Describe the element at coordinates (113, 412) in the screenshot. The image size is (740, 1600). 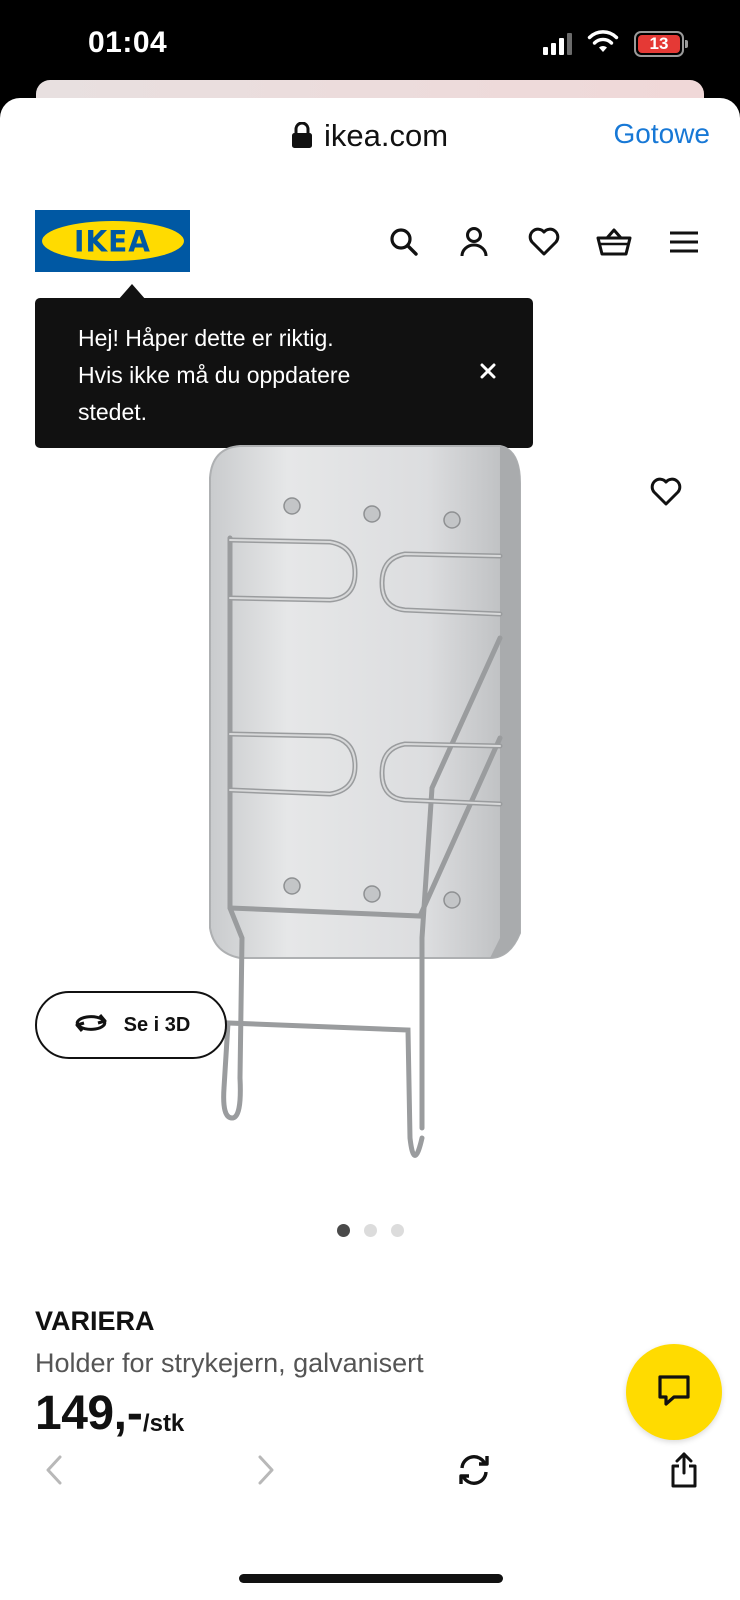
I see `tooltip-line: stedet.` at that location.